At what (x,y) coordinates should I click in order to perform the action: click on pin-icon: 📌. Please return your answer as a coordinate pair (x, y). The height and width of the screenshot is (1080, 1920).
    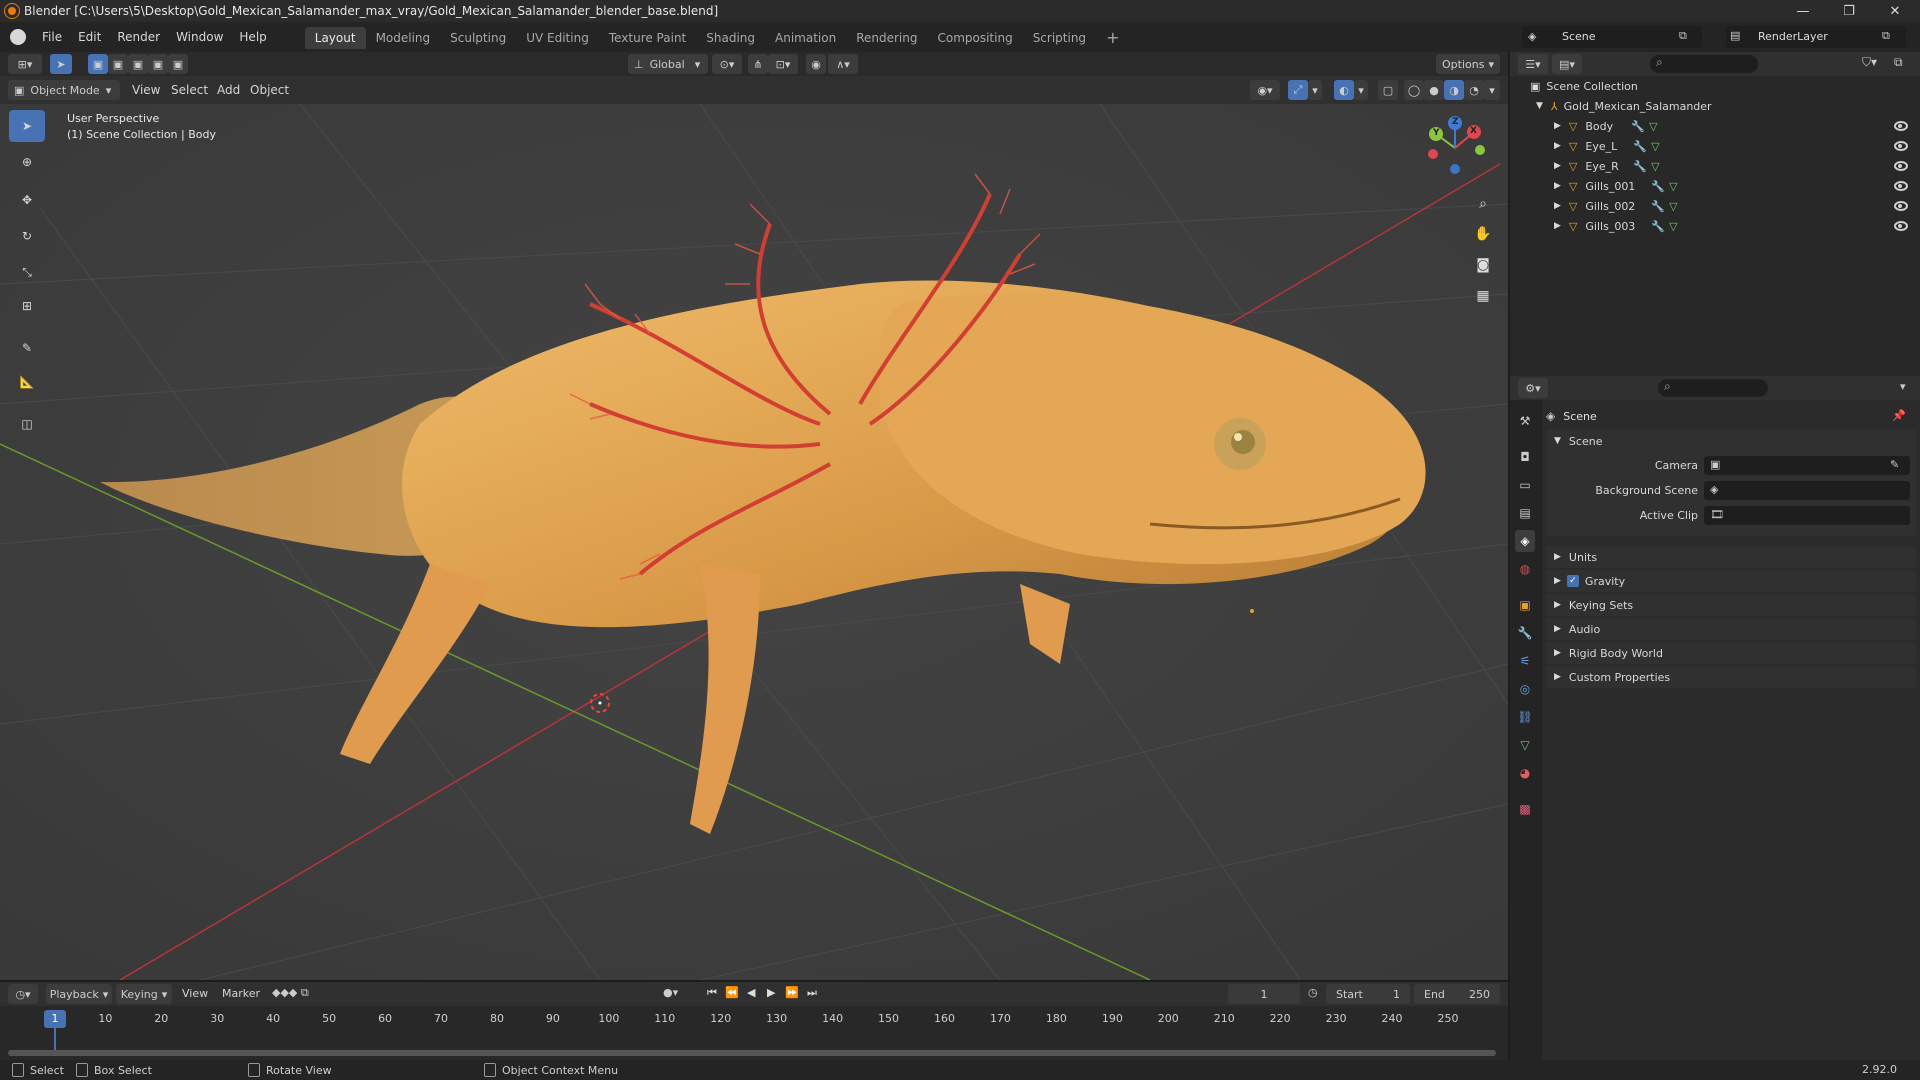
    Looking at the image, I should click on (1899, 415).